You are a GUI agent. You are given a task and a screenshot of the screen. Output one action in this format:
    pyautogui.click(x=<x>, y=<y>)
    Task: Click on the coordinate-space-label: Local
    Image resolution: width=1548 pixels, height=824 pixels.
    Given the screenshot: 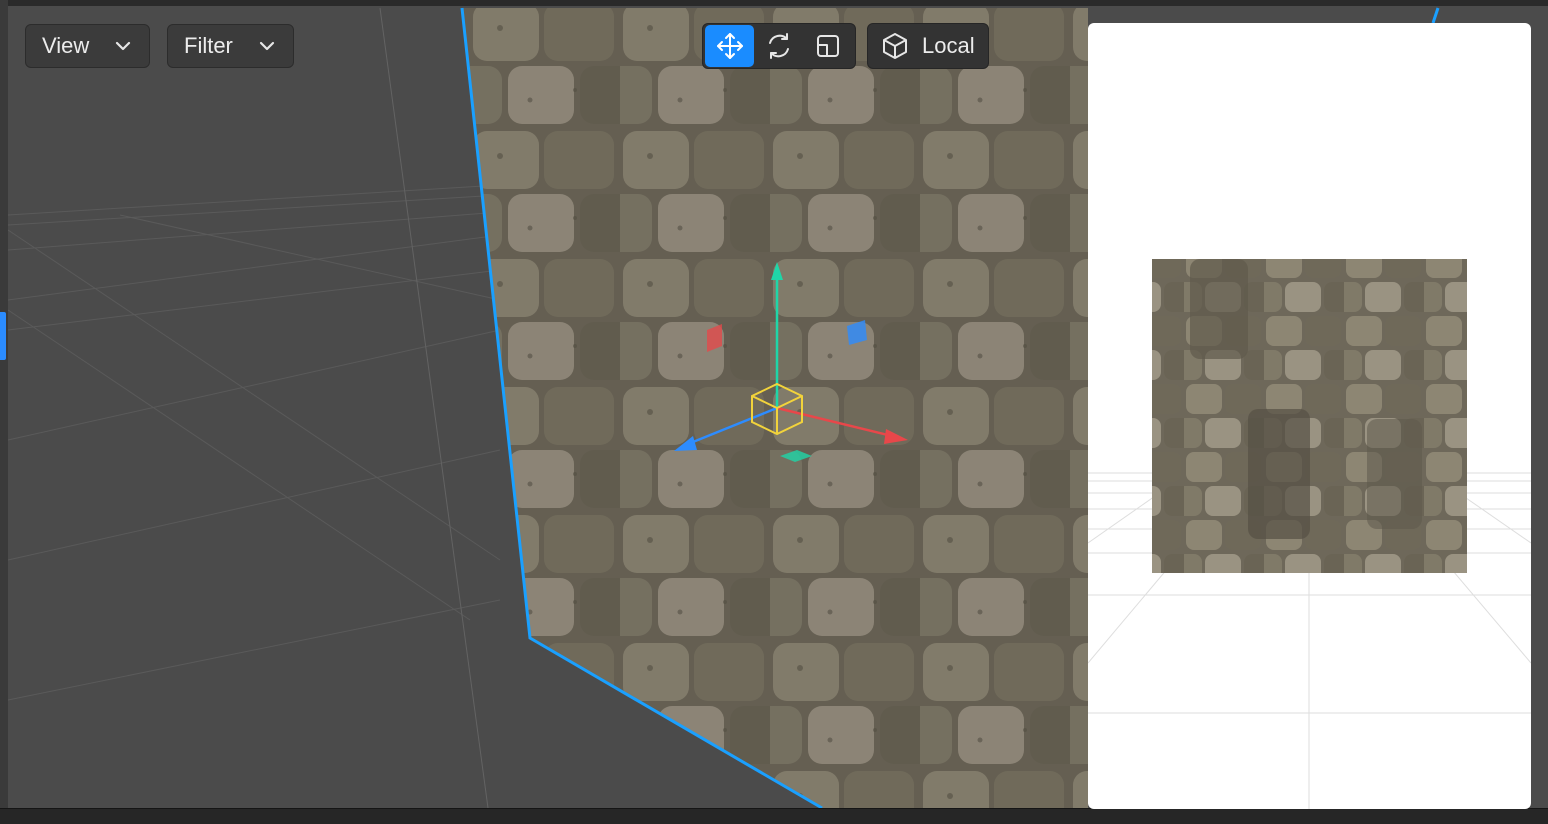 What is the action you would take?
    pyautogui.click(x=948, y=45)
    